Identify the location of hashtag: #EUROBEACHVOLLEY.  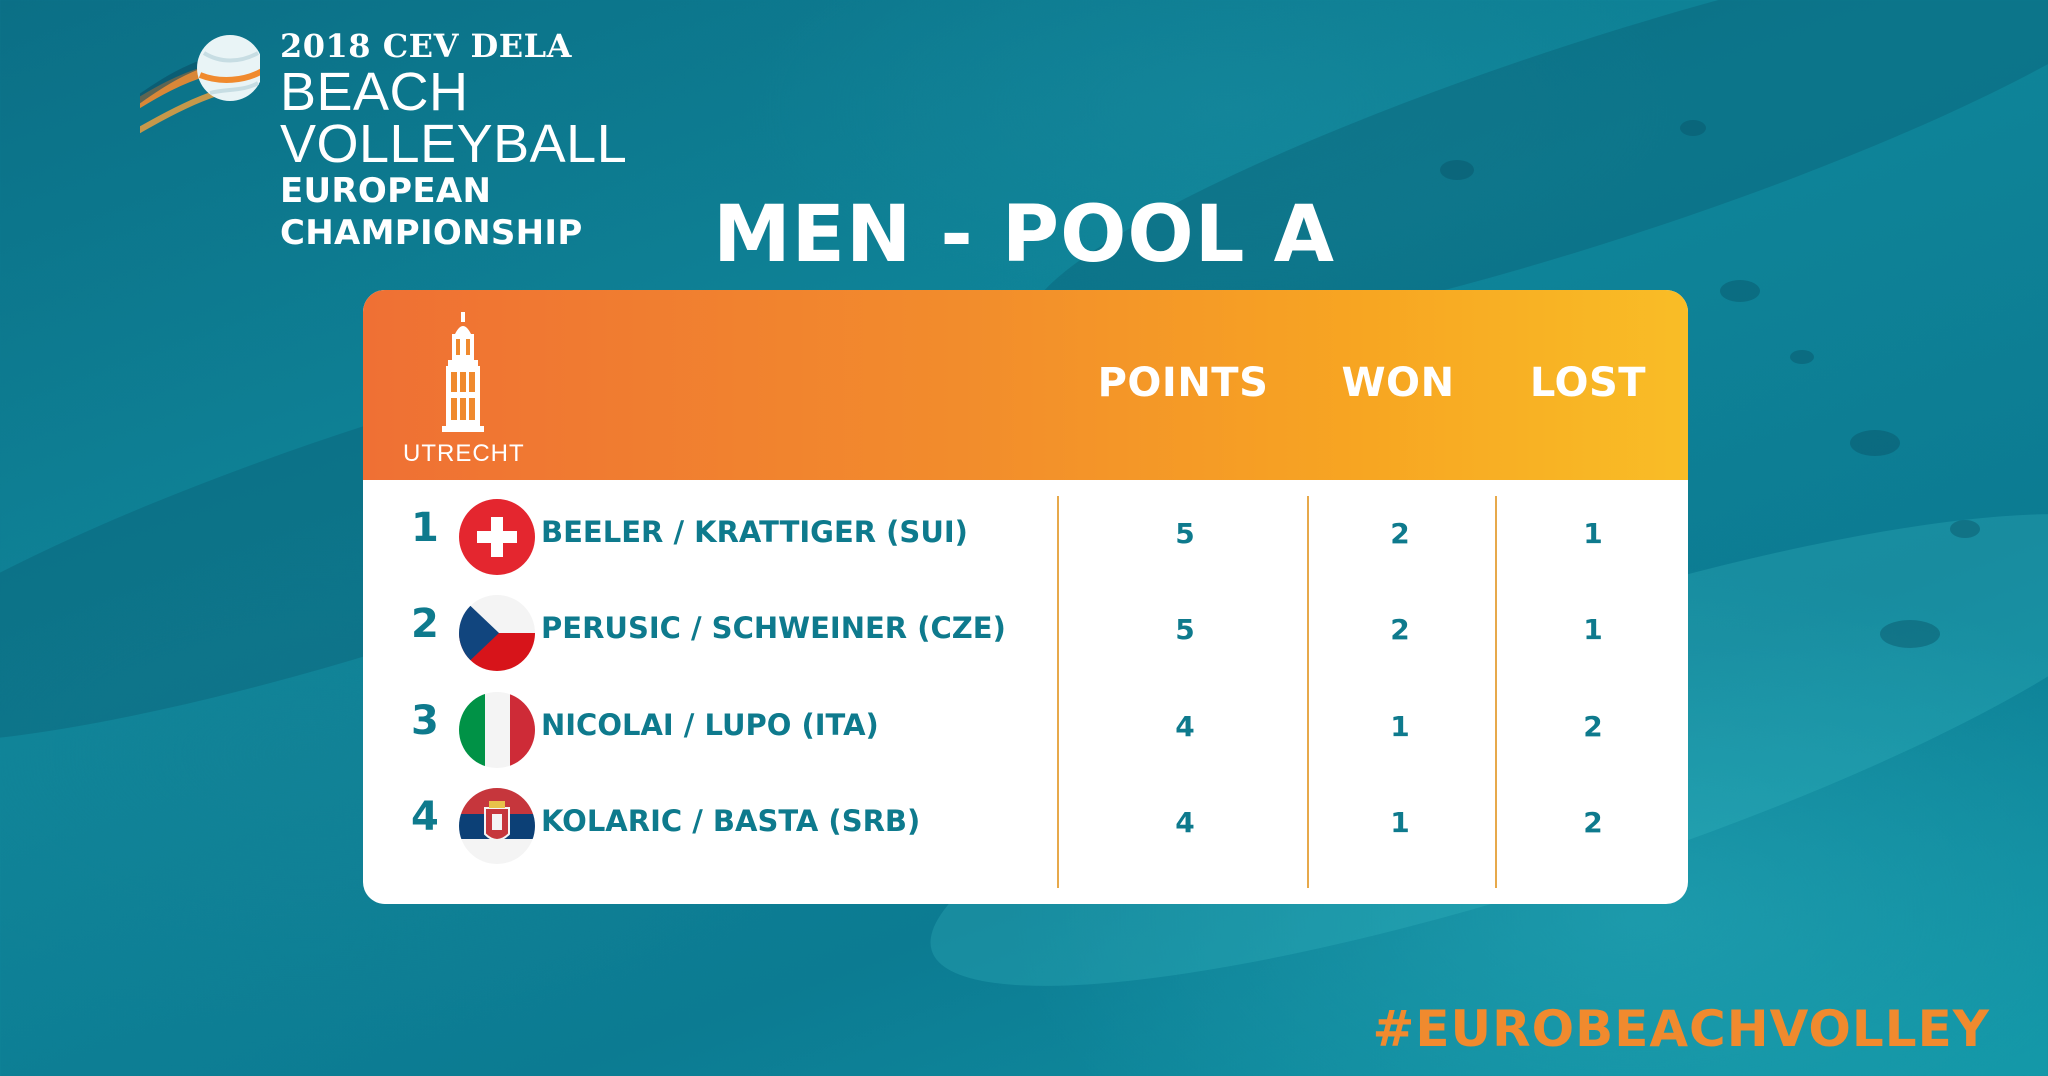
(1681, 1029).